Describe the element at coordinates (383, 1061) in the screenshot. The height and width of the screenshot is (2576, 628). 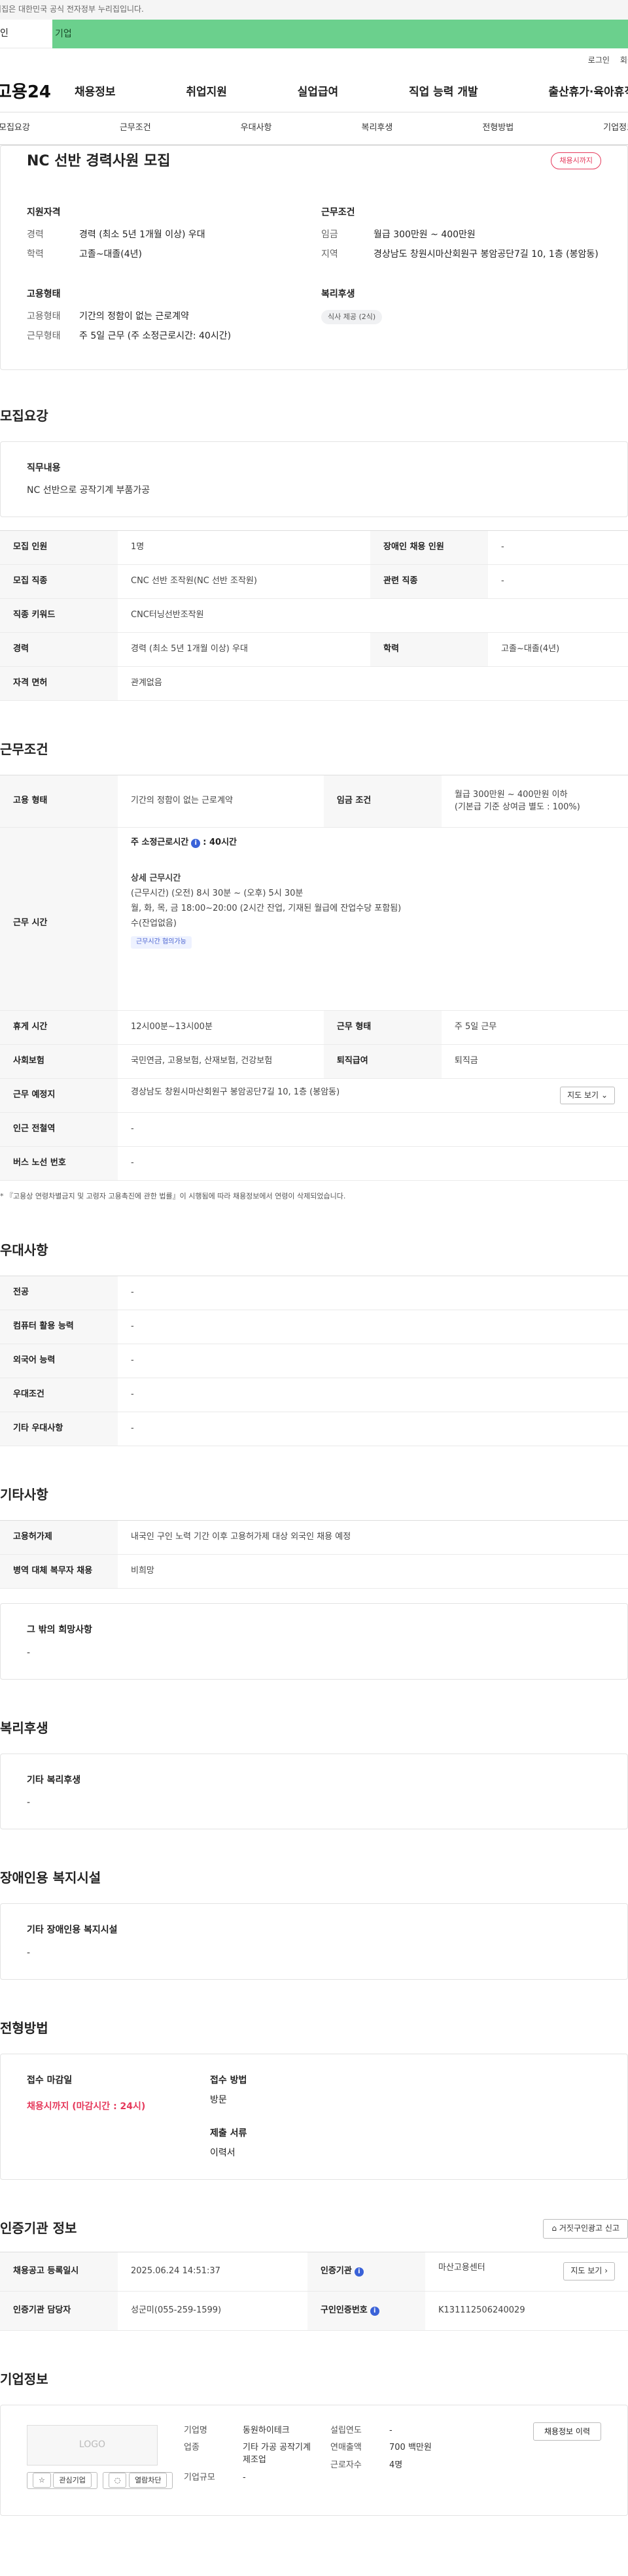
I see `severance-label: 퇴직급여` at that location.